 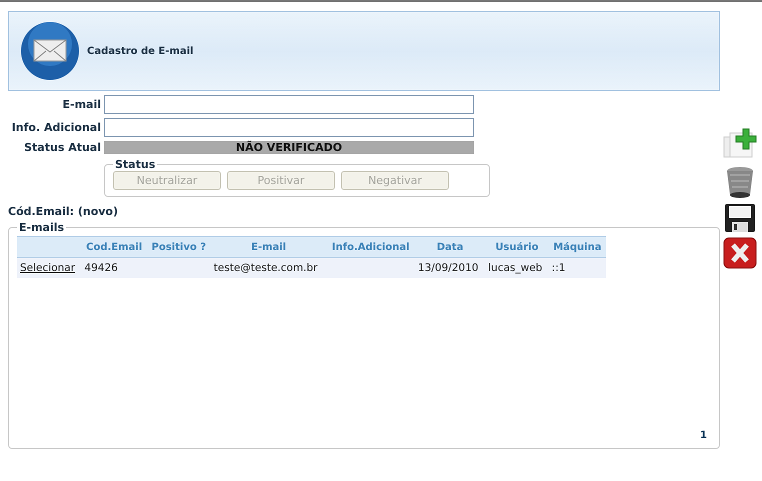 I want to click on code-label: Cód.Email: (novo), so click(x=64, y=211).